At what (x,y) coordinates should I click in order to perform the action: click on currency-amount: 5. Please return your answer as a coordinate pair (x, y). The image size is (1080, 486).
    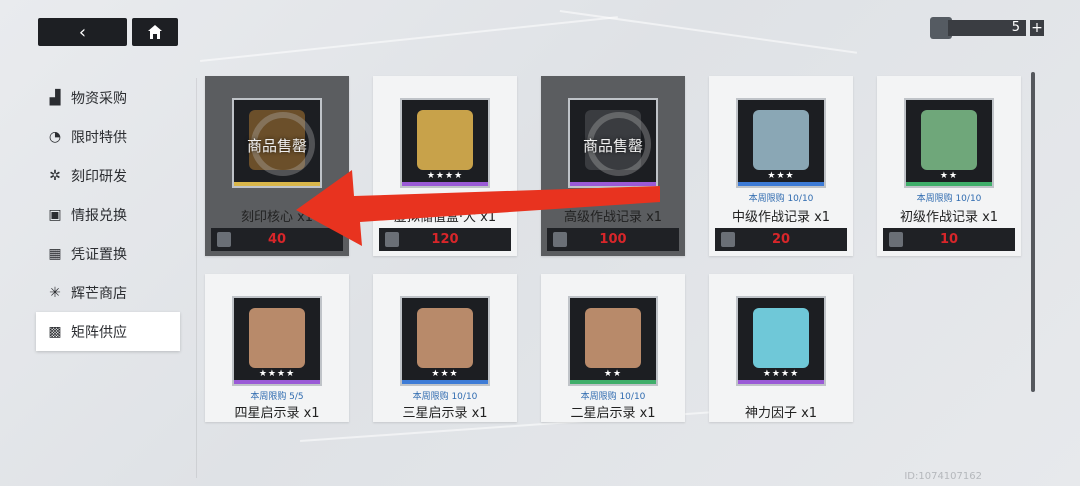
    Looking at the image, I should click on (987, 28).